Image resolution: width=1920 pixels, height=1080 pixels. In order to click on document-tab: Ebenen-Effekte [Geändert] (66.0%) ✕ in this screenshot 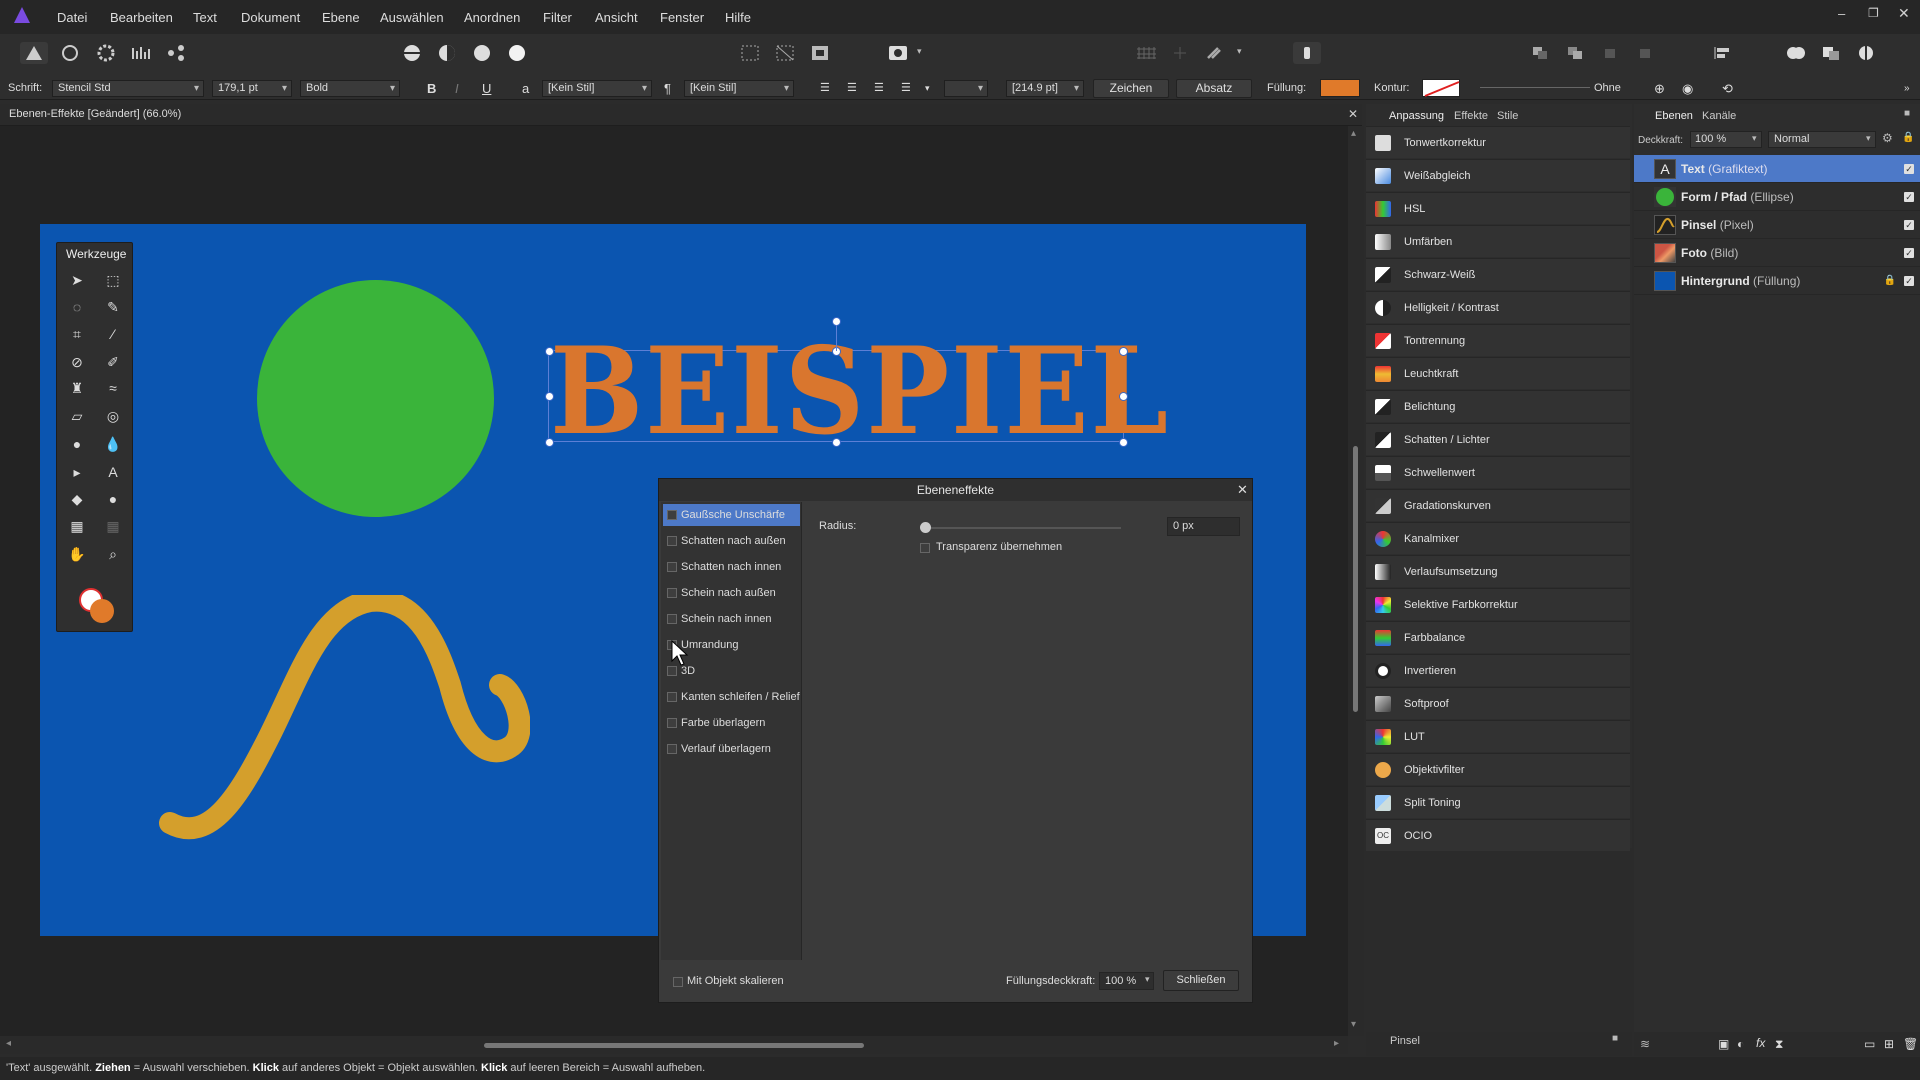, I will do `click(681, 115)`.